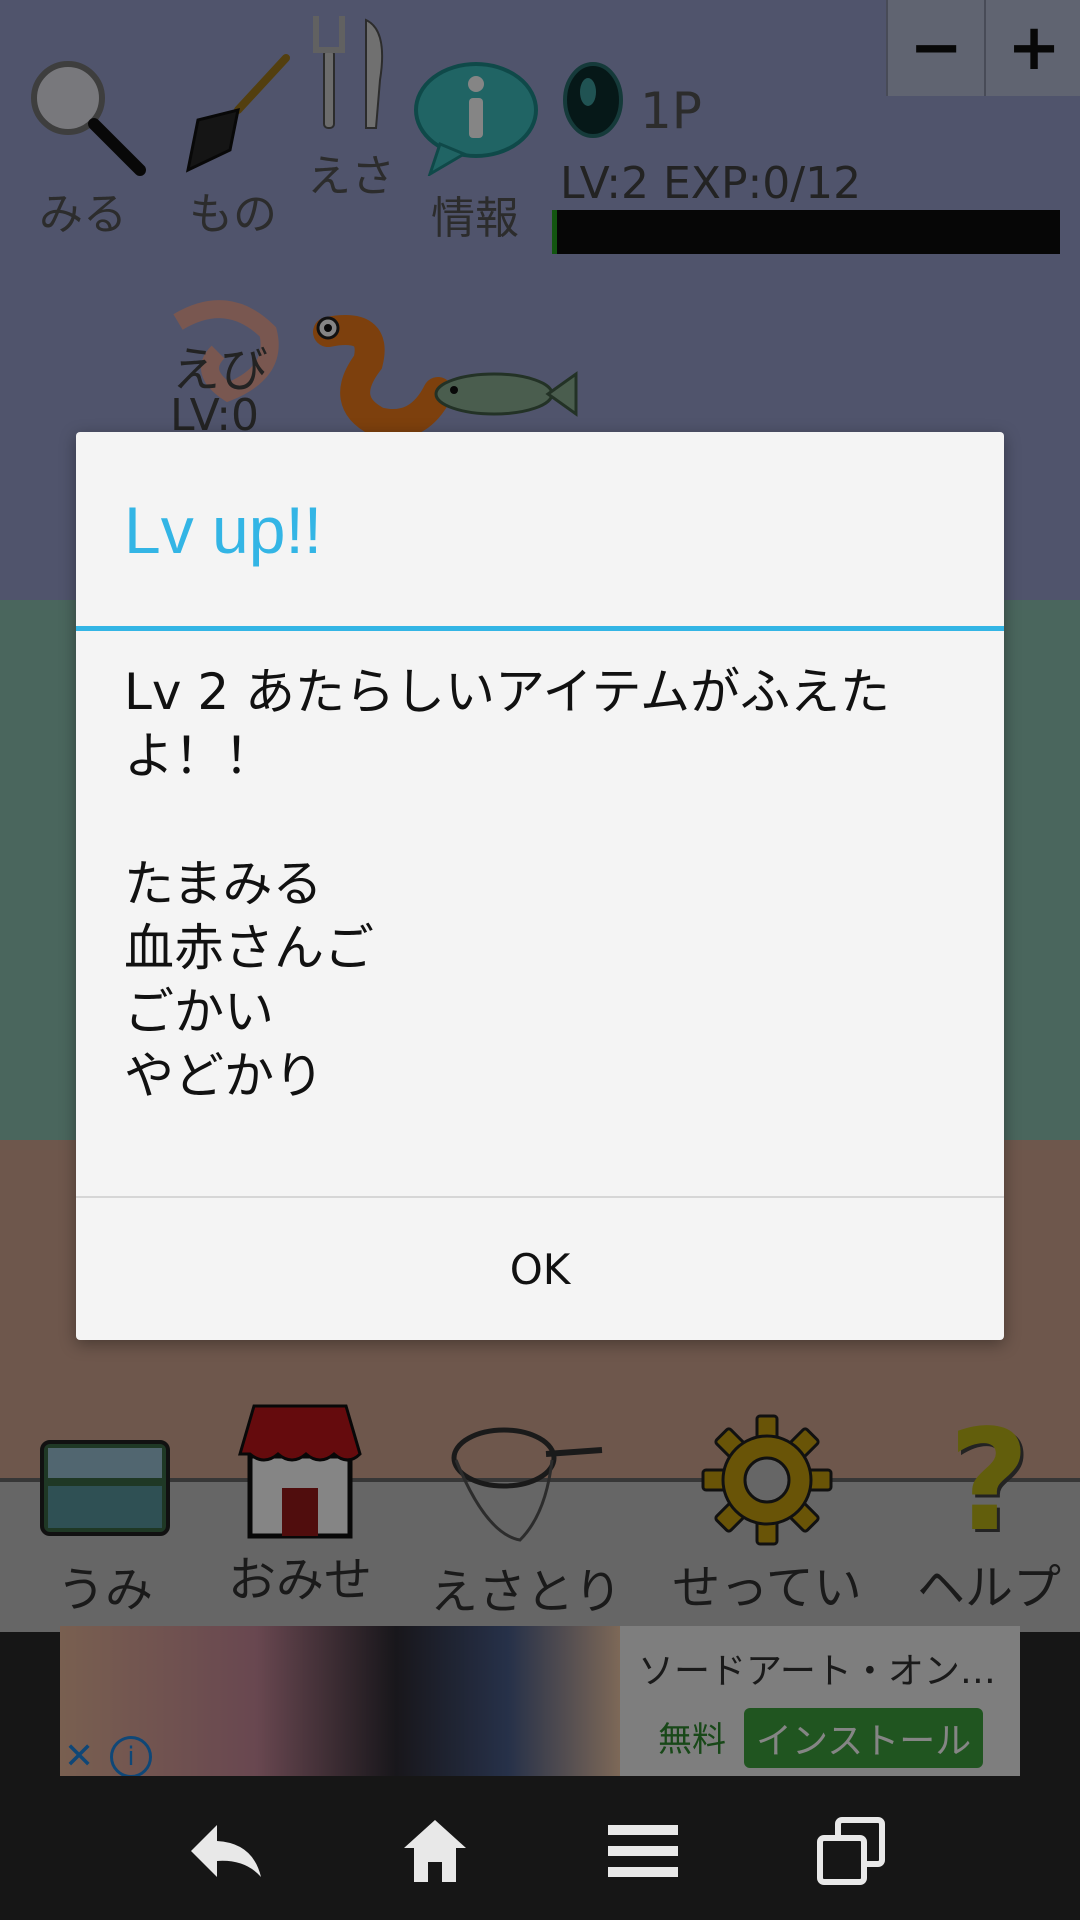  What do you see at coordinates (540, 1269) in the screenshot?
I see `ok-button: OK` at bounding box center [540, 1269].